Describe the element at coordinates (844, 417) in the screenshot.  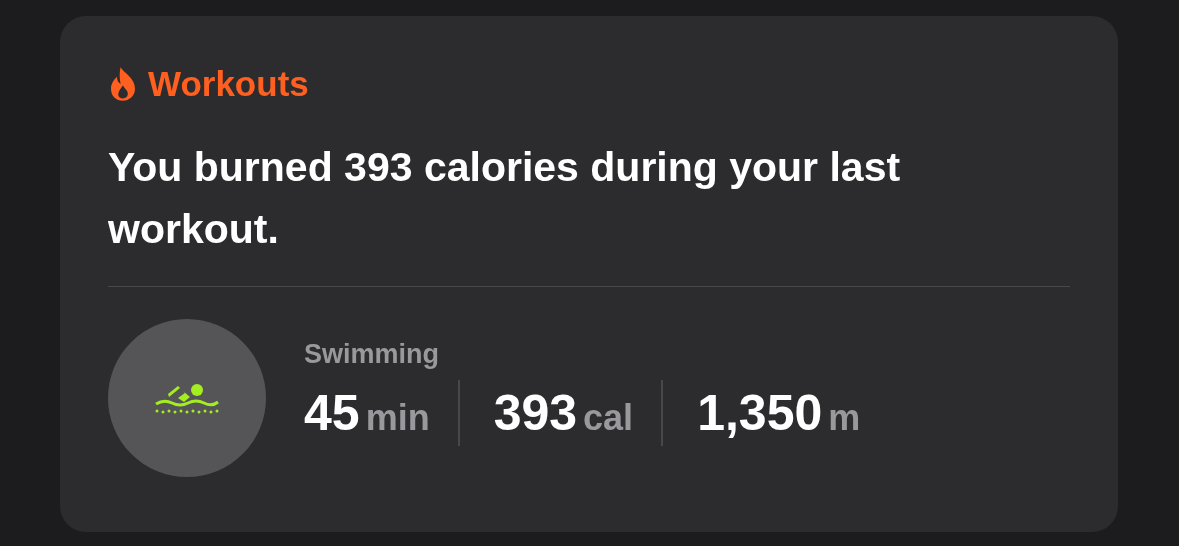
I see `stat-unit: m` at that location.